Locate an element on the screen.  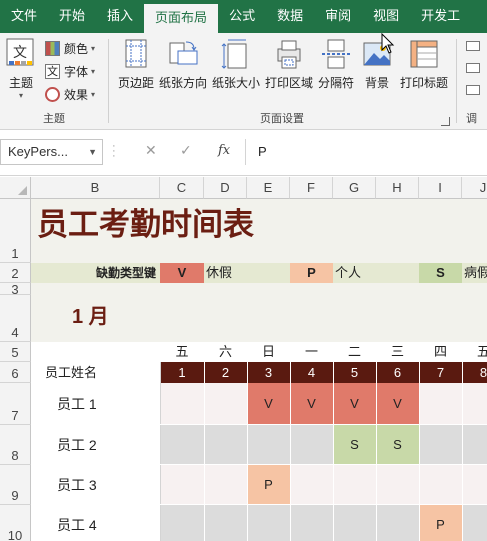
day-number-4: 4 is located at coordinates (311, 372).